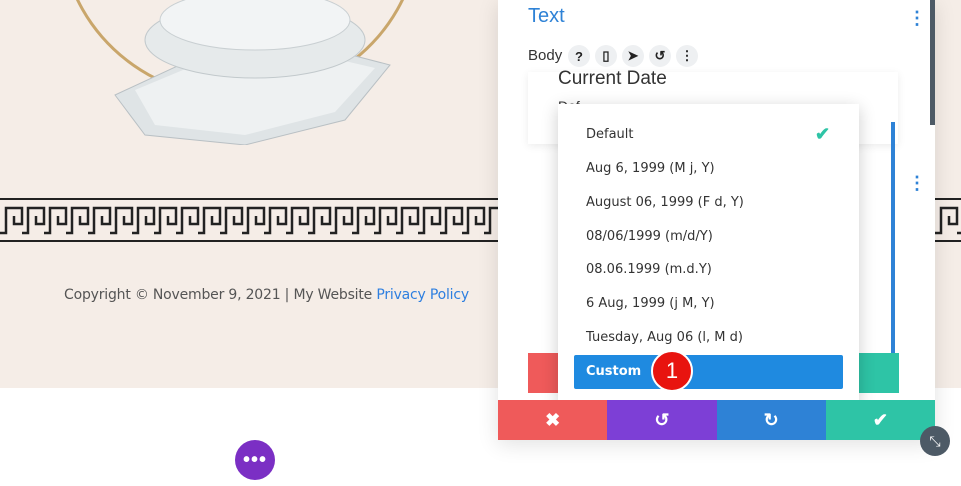 The width and height of the screenshot is (961, 486). I want to click on hover-icon: ➤, so click(633, 56).